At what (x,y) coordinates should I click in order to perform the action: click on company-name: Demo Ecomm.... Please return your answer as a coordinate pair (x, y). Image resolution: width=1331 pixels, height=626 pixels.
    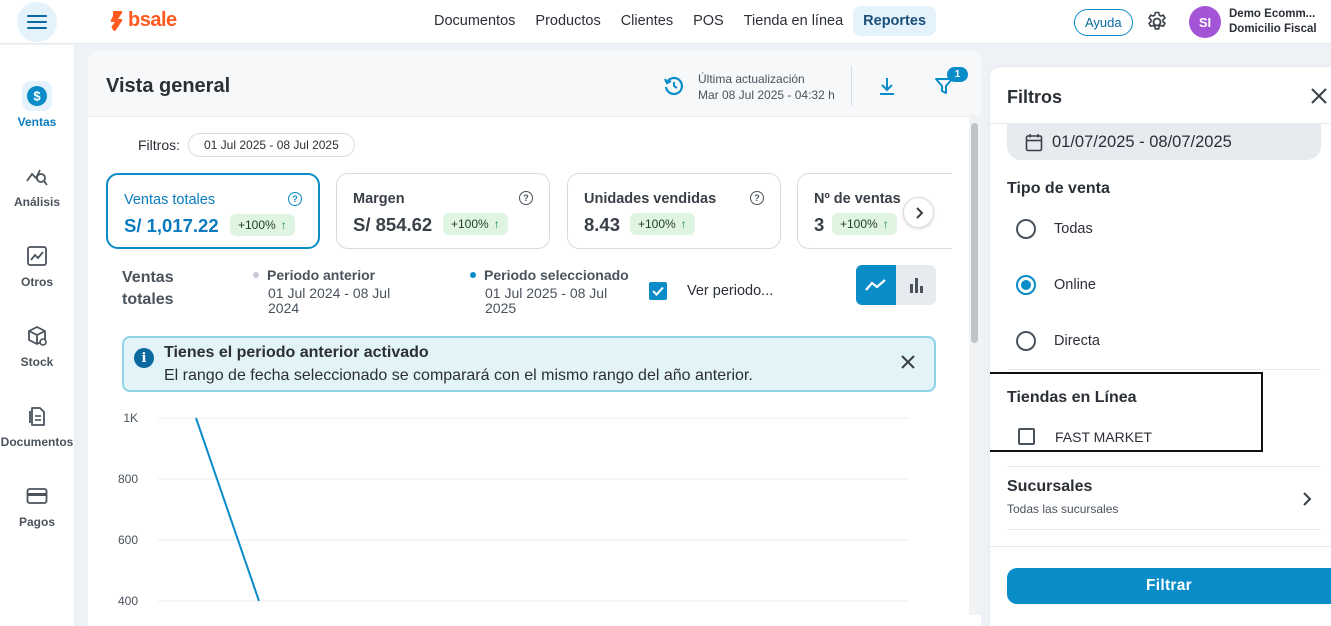
    Looking at the image, I should click on (1272, 14).